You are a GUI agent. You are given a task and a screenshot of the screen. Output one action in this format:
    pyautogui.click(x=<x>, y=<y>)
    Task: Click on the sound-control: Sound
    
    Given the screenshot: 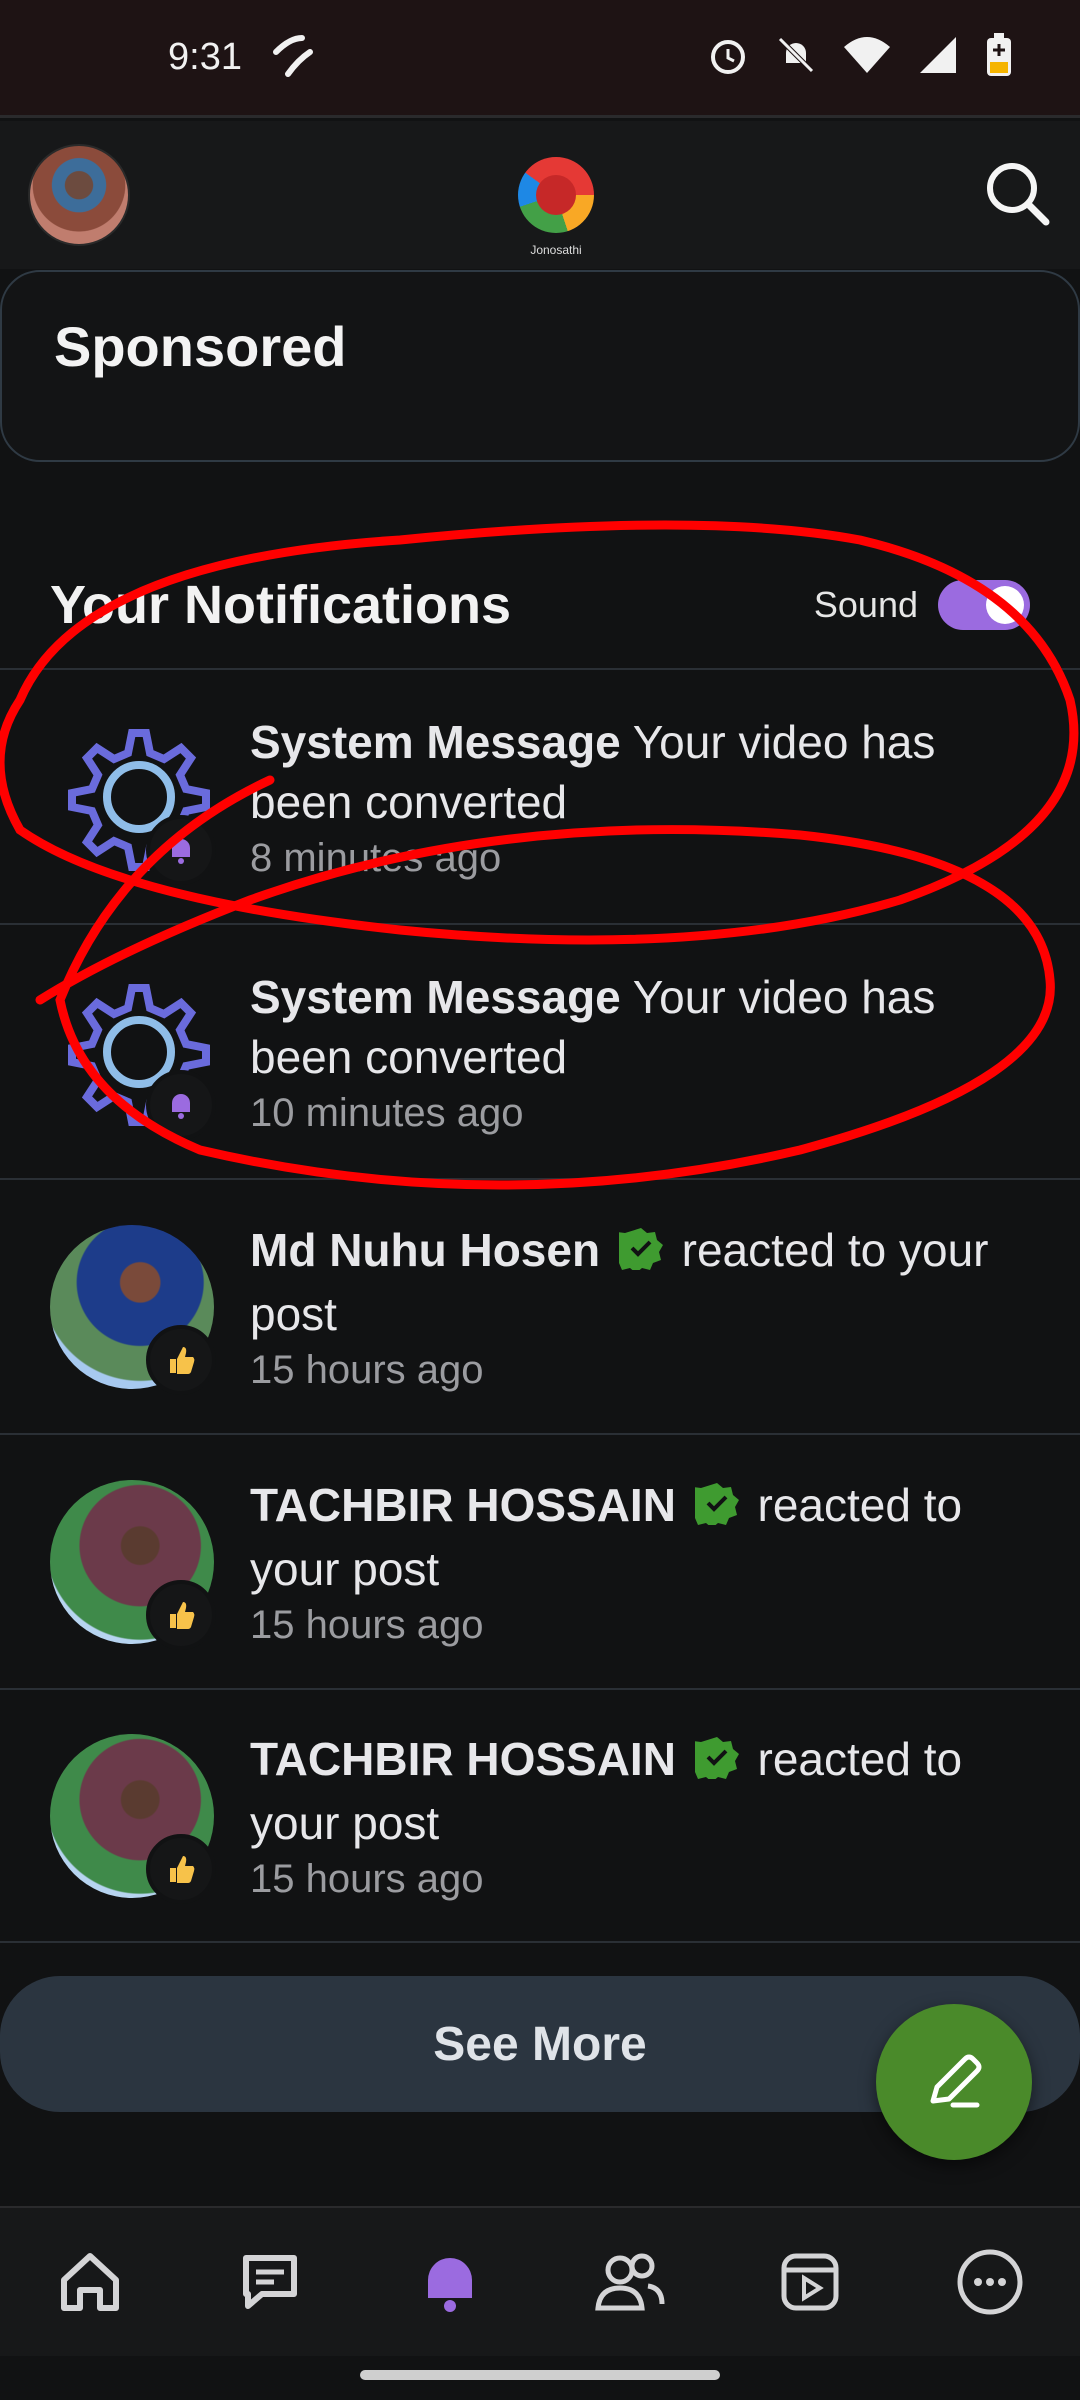 What is the action you would take?
    pyautogui.click(x=922, y=605)
    